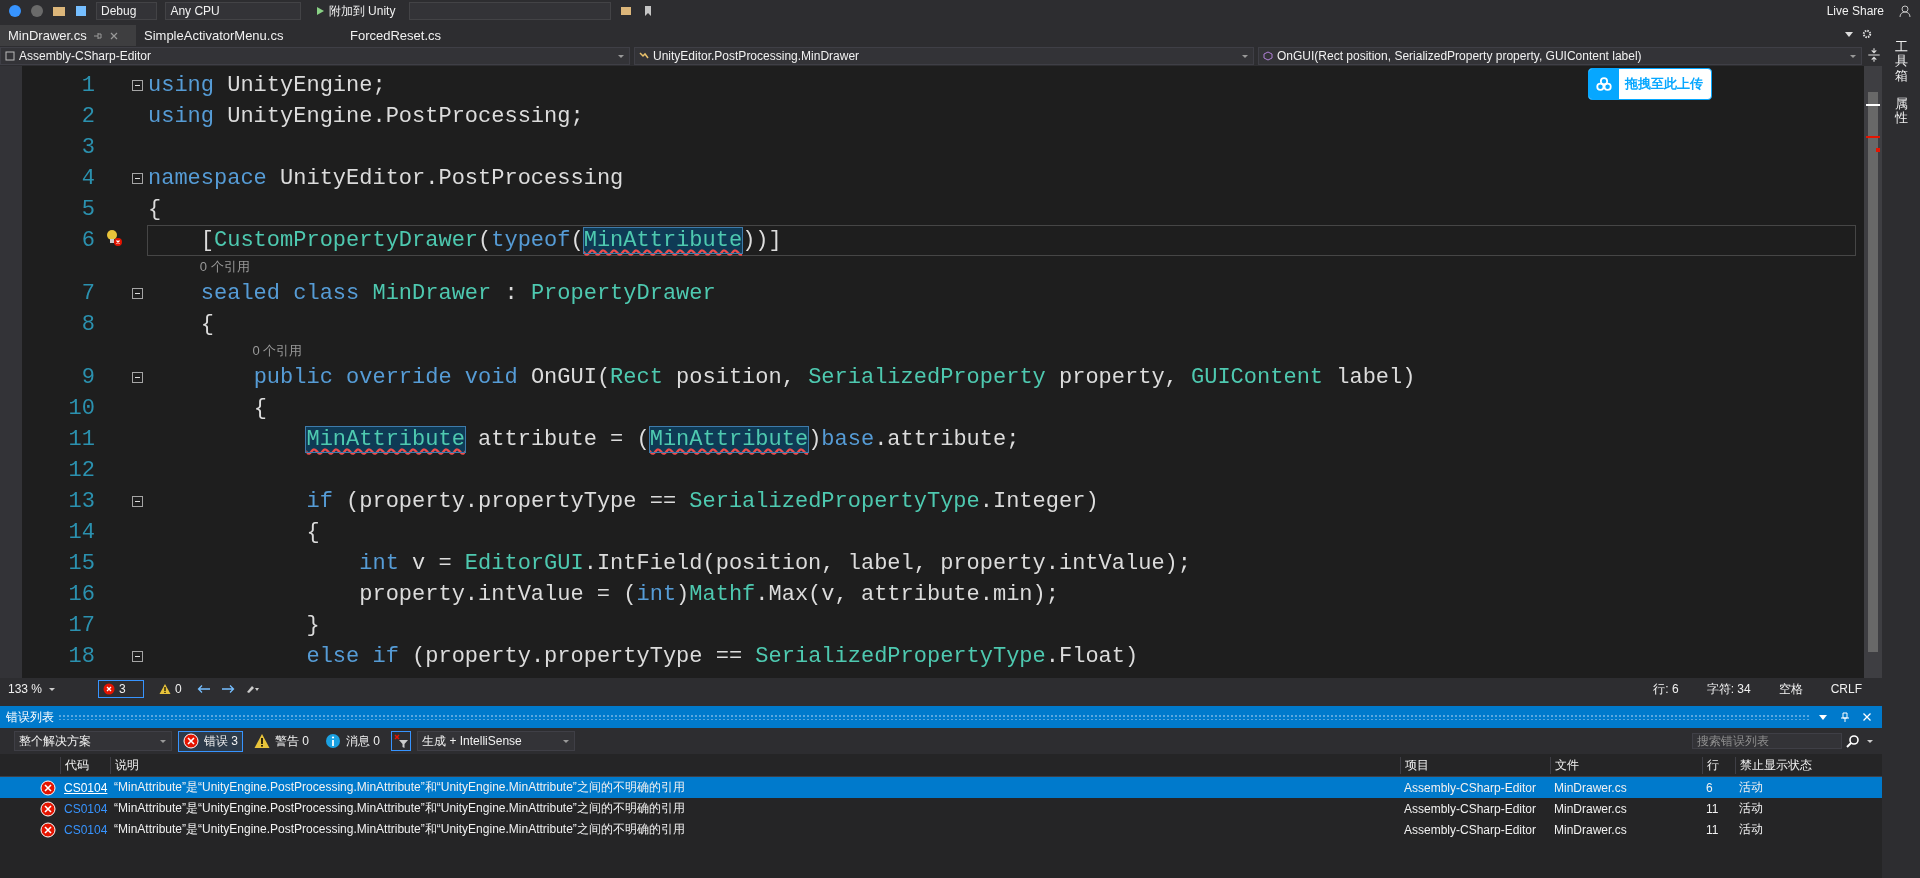 The image size is (1920, 878). I want to click on project-cell-text: Assembly-CSharp-Editor, so click(1470, 808).